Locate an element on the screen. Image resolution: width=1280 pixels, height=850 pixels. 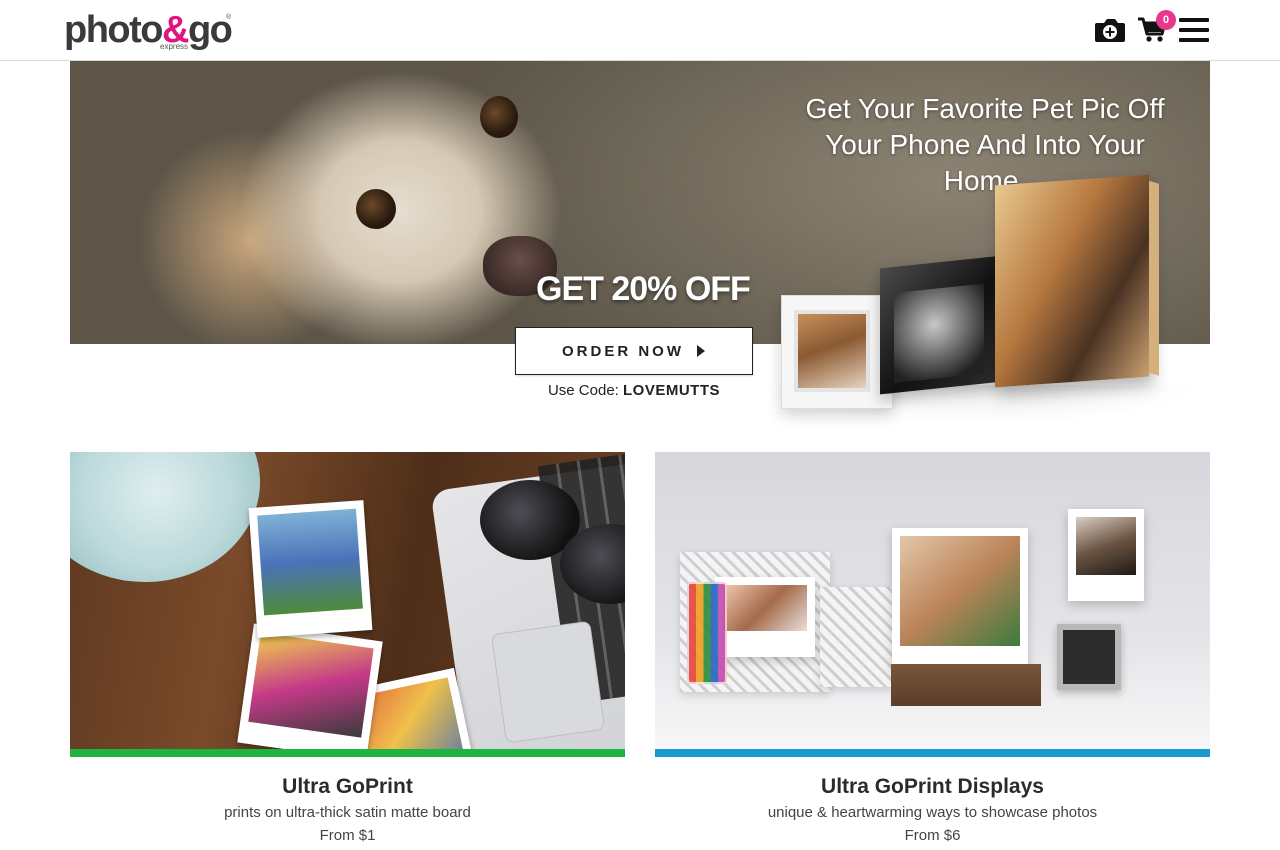
camera-plus-icon is located at coordinates (1110, 30).